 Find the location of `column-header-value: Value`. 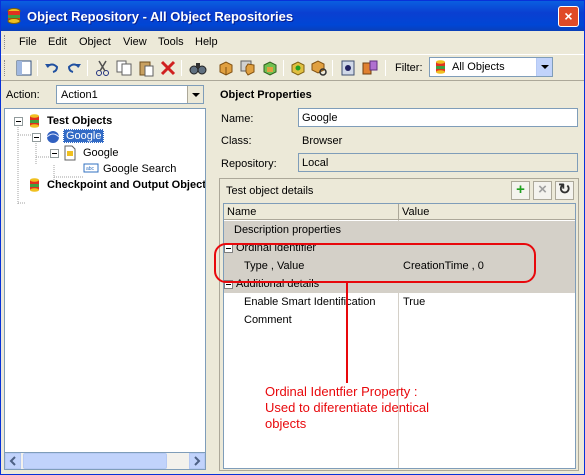

column-header-value: Value is located at coordinates (415, 212).